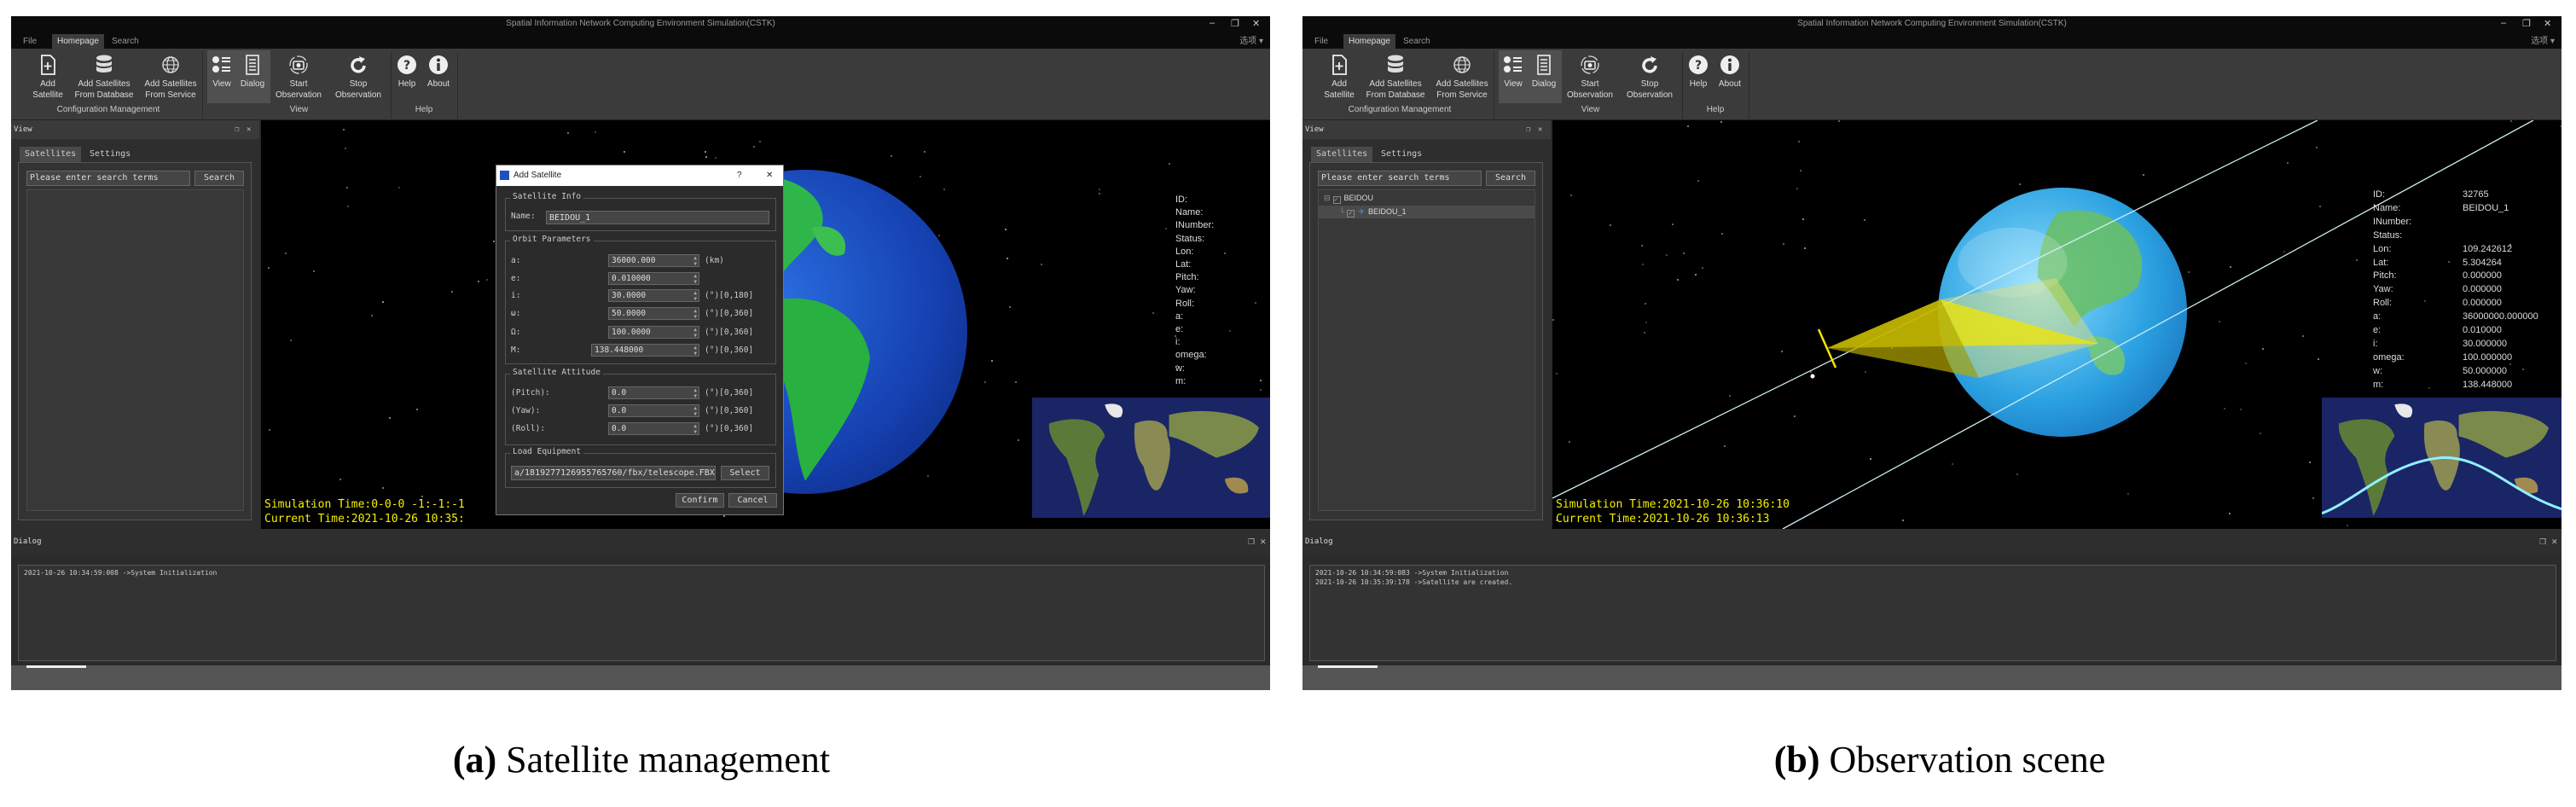  Describe the element at coordinates (653, 392) in the screenshot. I see `spinbox-pitch: 0.0 ▲ ▼` at that location.